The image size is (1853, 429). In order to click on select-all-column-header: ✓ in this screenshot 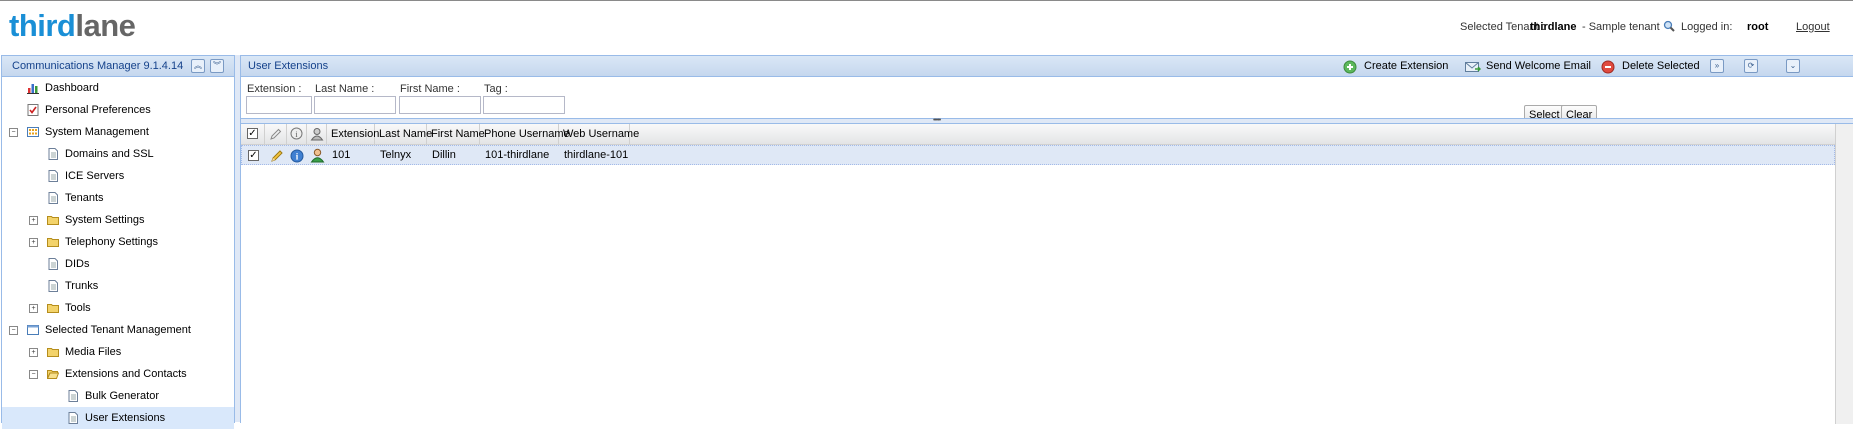, I will do `click(253, 134)`.